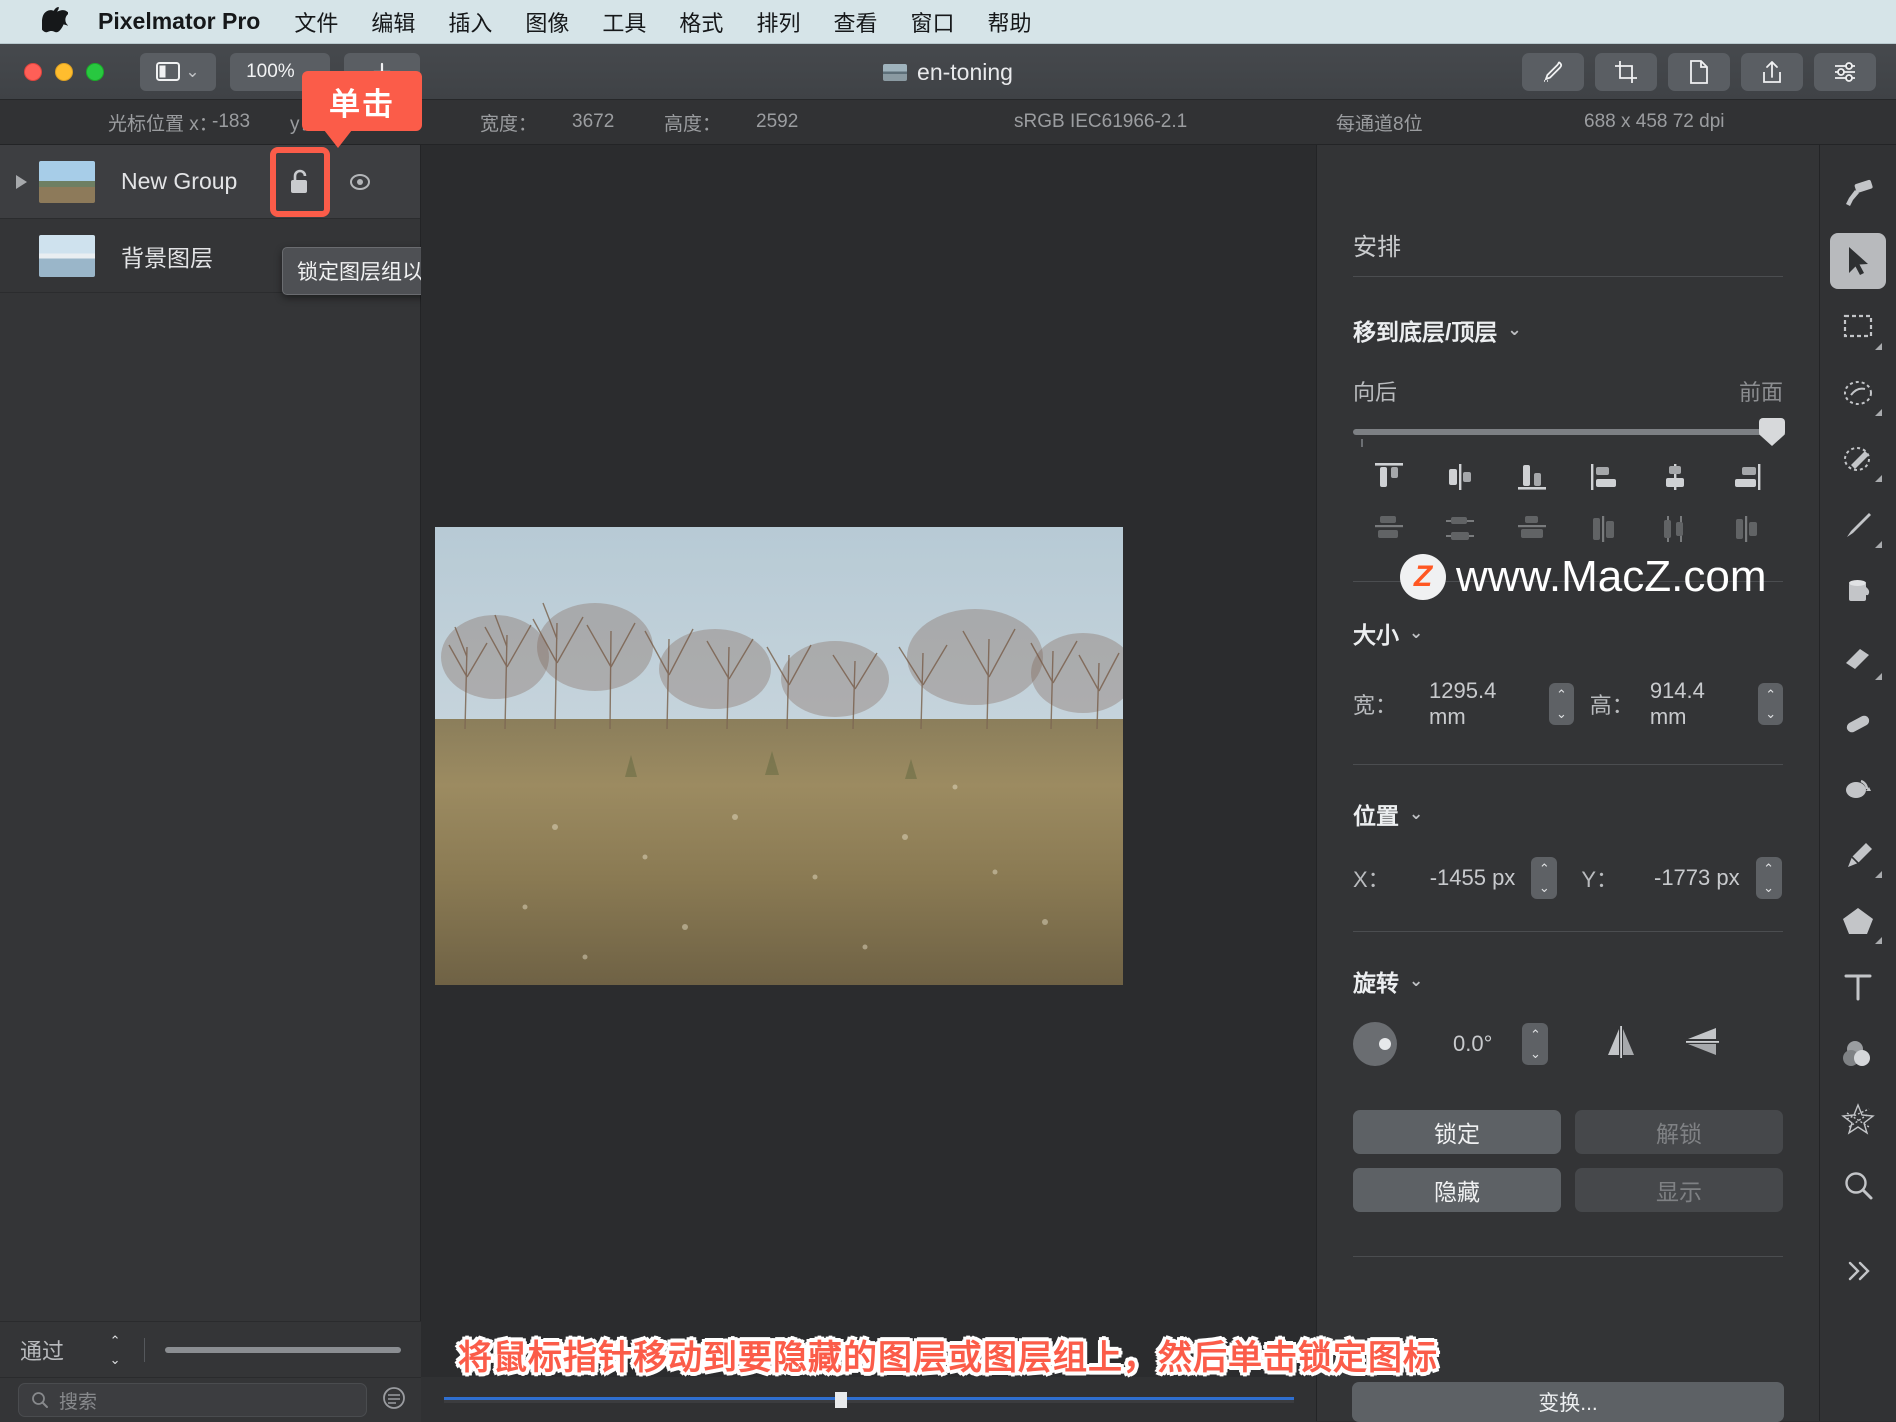 Image resolution: width=1896 pixels, height=1422 pixels. What do you see at coordinates (778, 22) in the screenshot?
I see `menu-item-arrange: 排列` at bounding box center [778, 22].